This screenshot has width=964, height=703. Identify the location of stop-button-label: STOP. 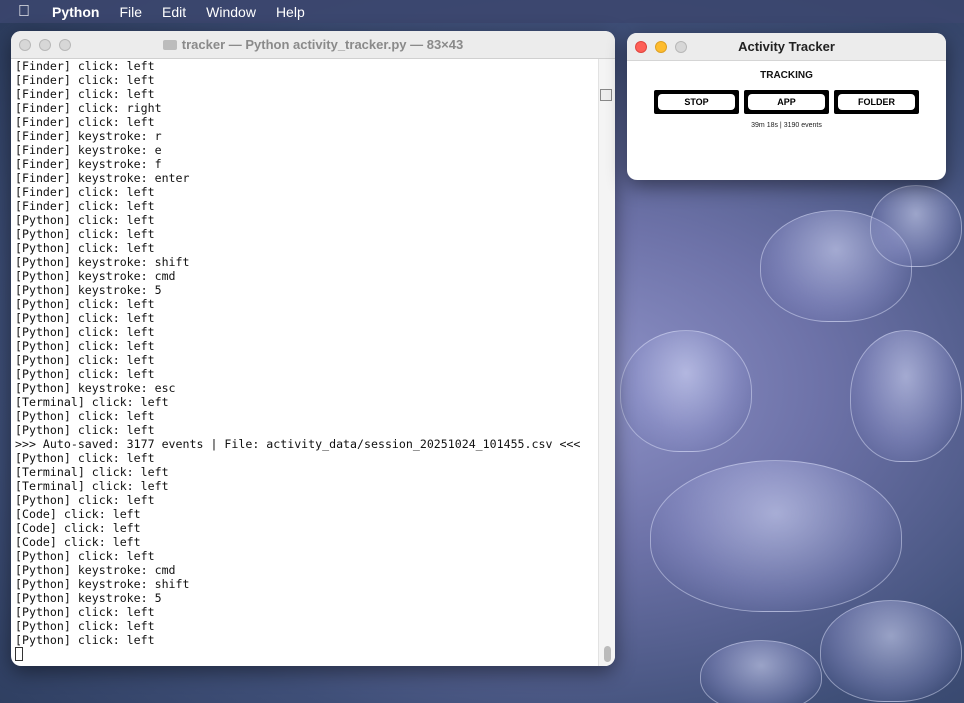
(696, 102).